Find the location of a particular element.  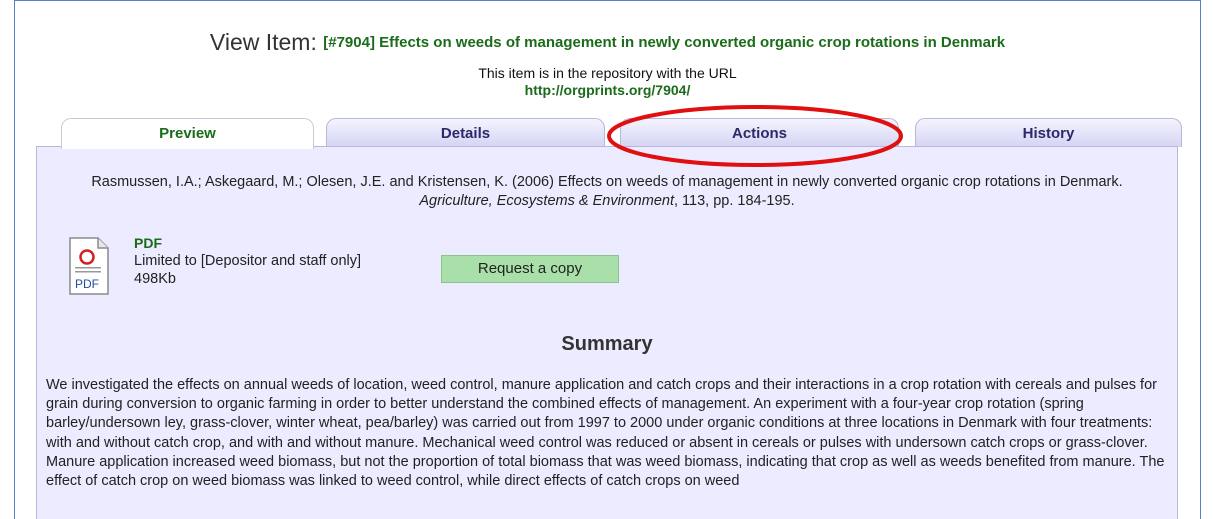

summary-heading: Summary is located at coordinates (607, 344).